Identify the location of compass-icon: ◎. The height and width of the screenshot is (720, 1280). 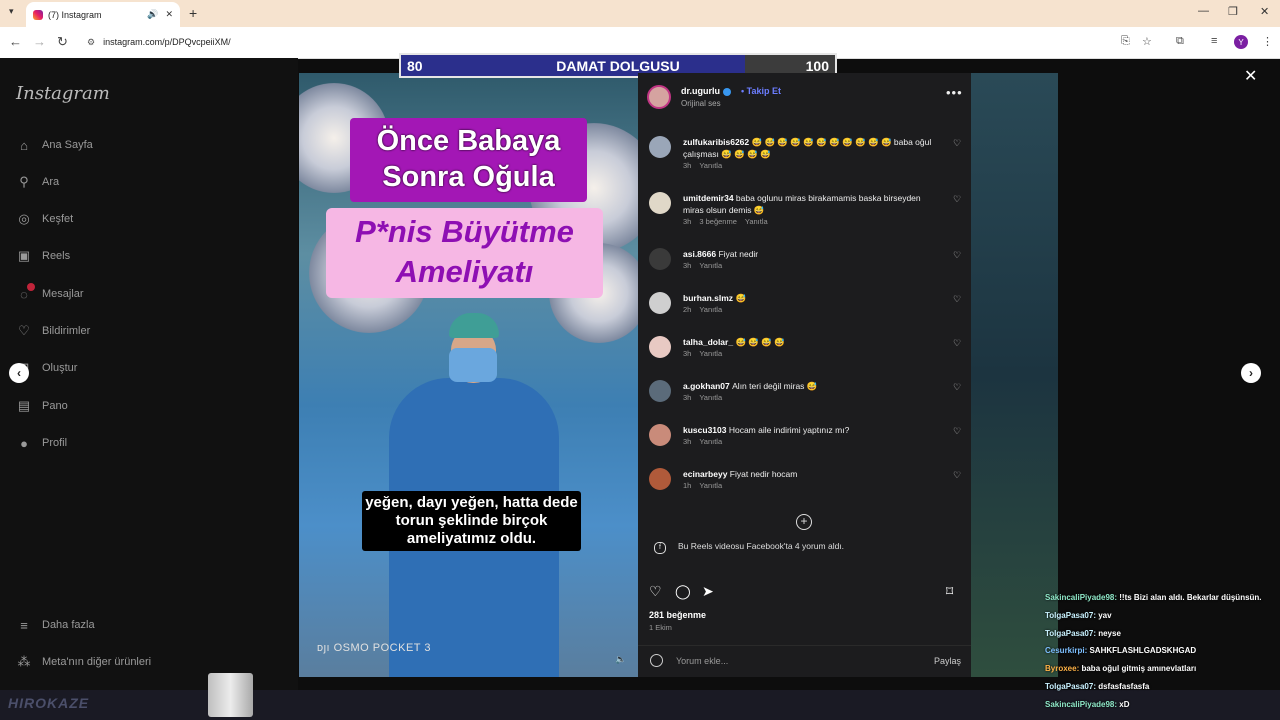
(24, 218).